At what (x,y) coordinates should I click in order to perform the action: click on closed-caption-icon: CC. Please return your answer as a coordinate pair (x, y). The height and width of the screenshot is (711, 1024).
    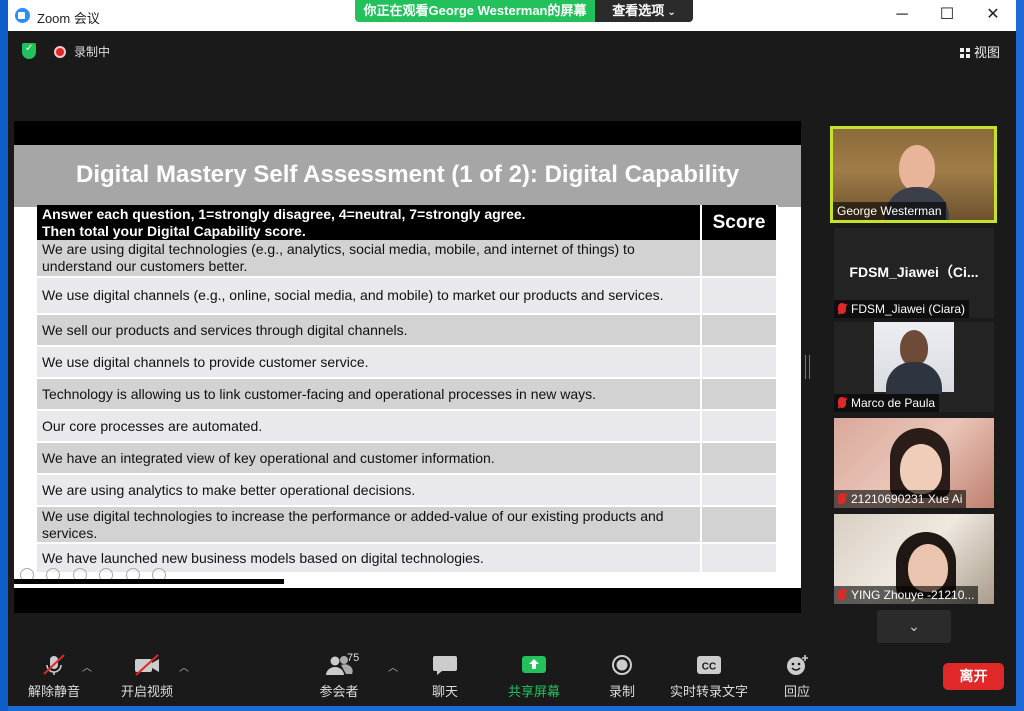
    Looking at the image, I should click on (709, 665).